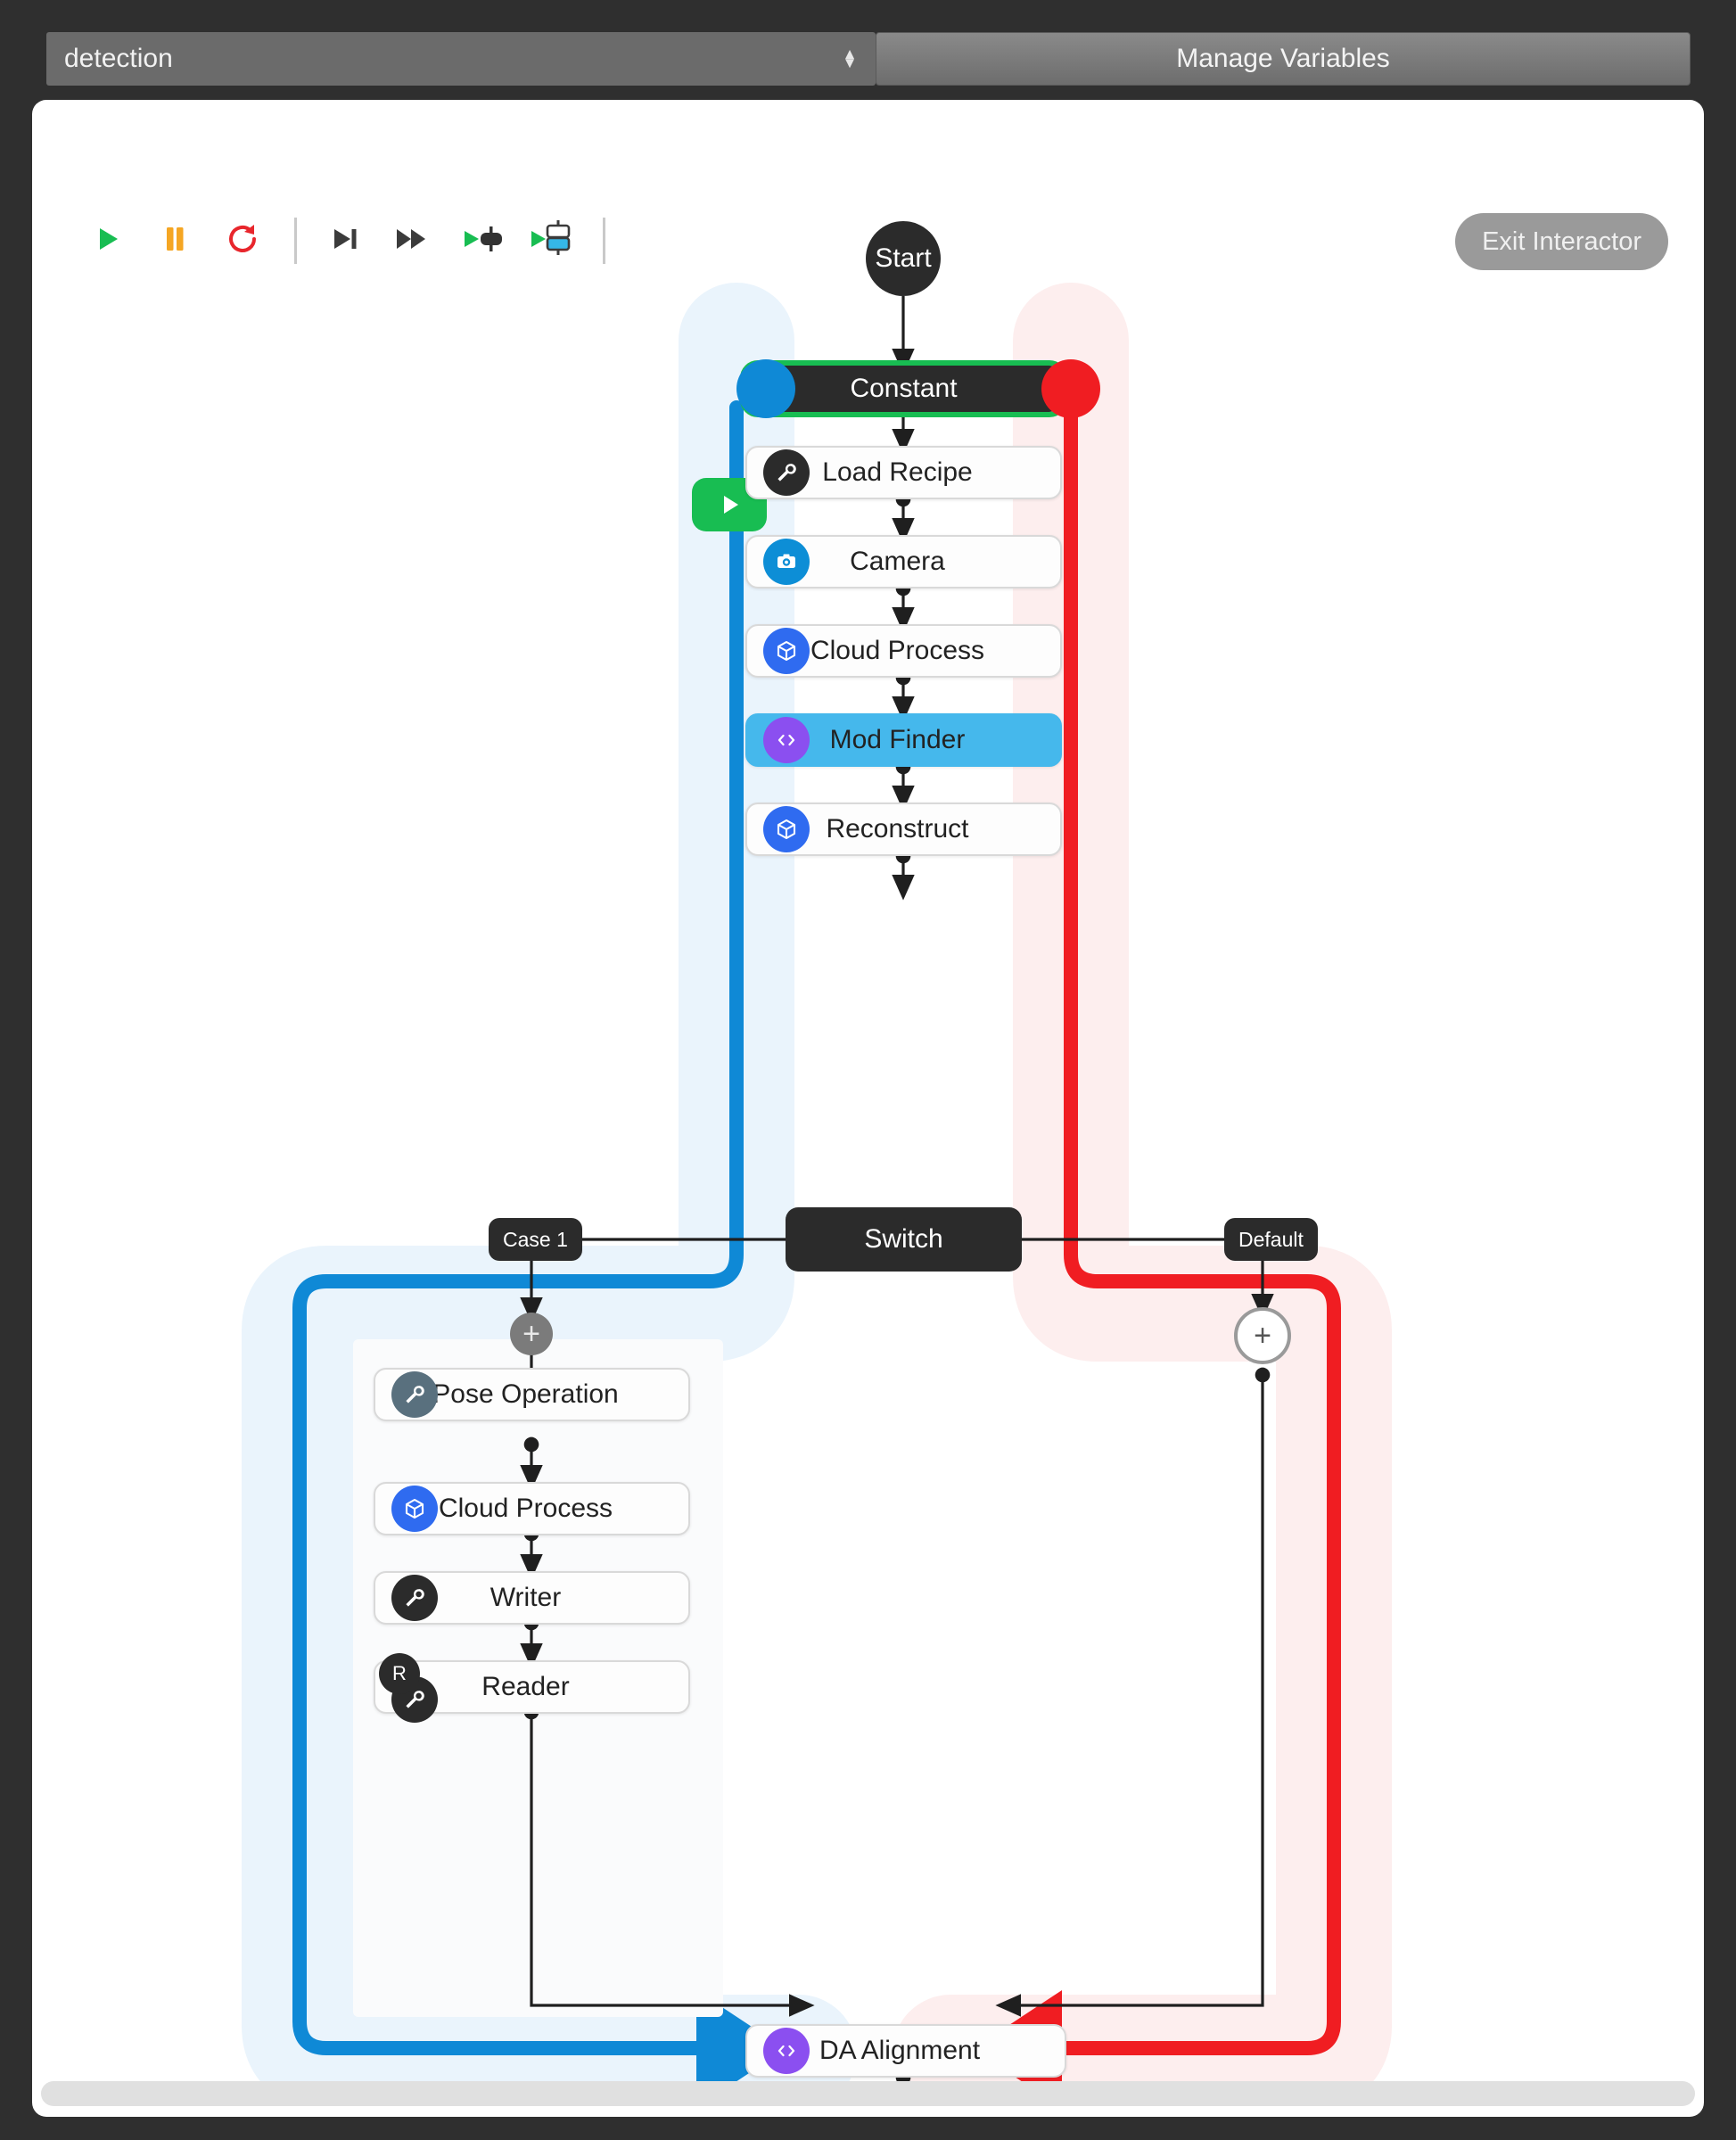  I want to click on node-camera: Camera, so click(904, 561).